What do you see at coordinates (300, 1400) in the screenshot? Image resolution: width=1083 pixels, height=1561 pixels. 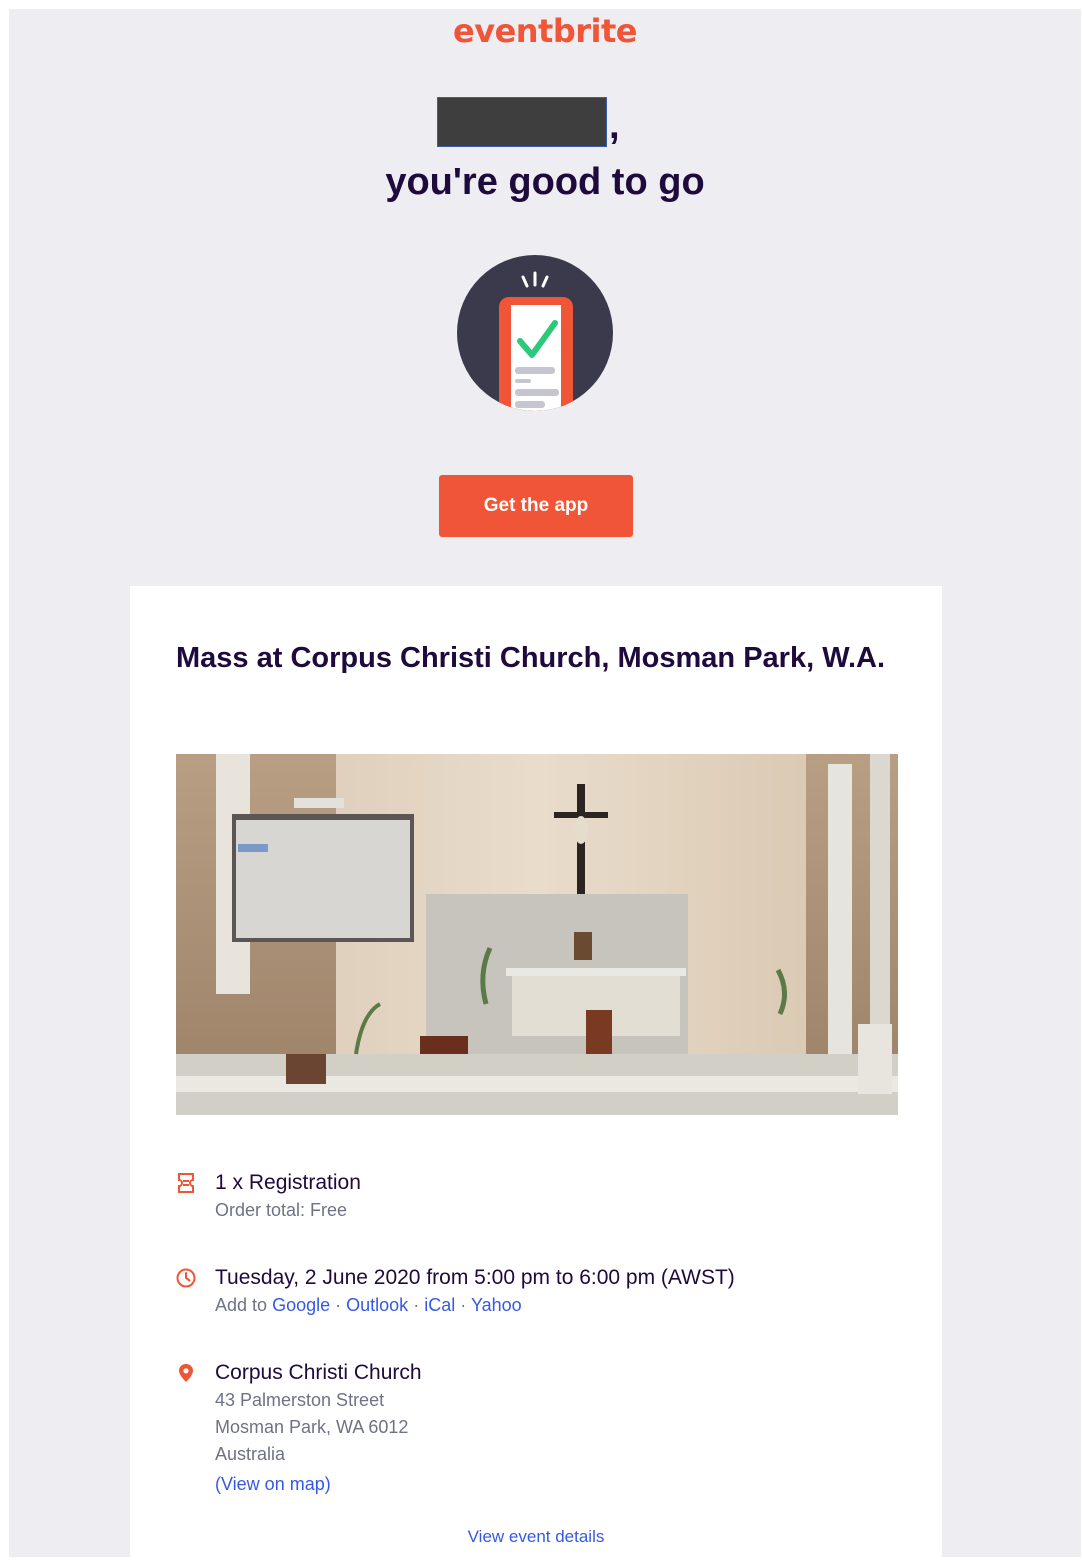 I see `address-line-1: 43 Palmerston Street` at bounding box center [300, 1400].